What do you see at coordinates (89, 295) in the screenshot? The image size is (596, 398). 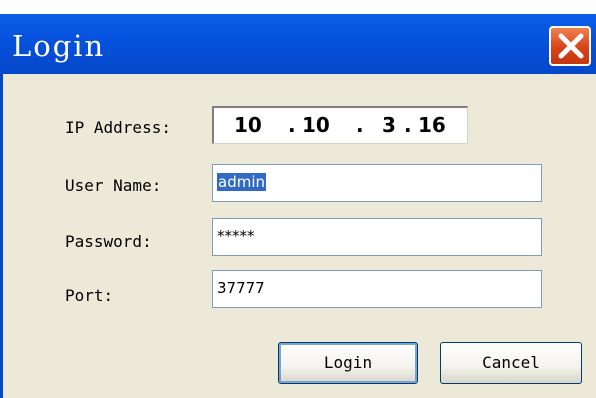 I see `port-label: Port:` at bounding box center [89, 295].